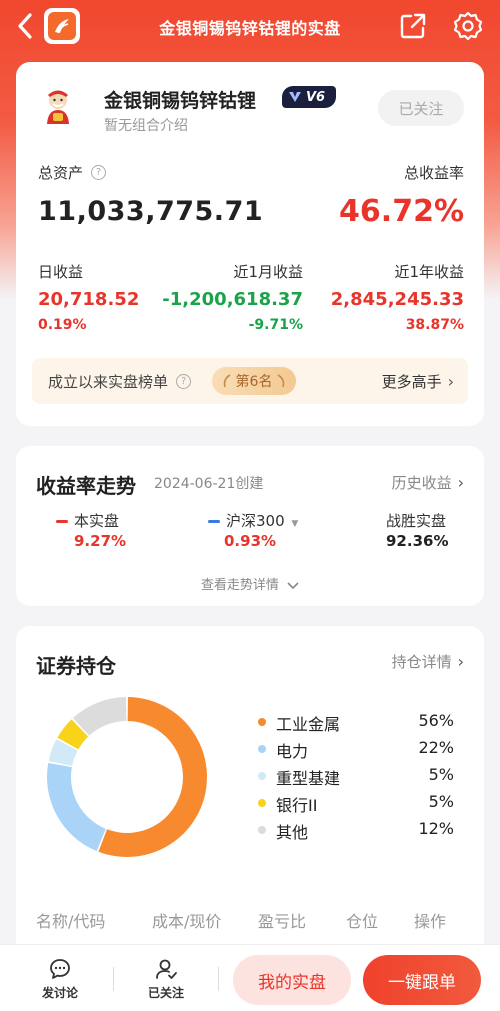 The height and width of the screenshot is (1011, 500). I want to click on holdings-details-label: 持仓详情, so click(421, 662).